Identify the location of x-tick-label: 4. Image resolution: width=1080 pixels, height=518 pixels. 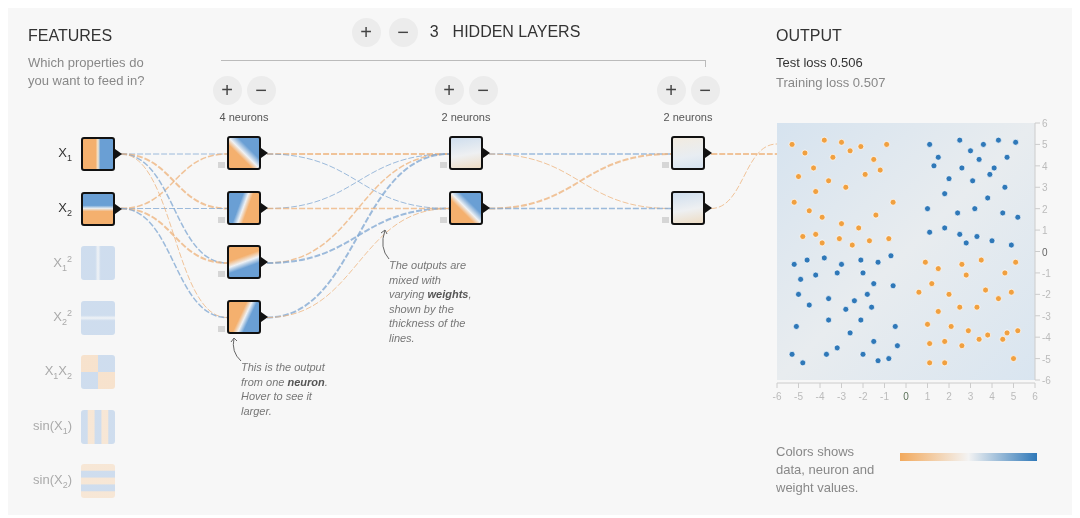
(992, 396).